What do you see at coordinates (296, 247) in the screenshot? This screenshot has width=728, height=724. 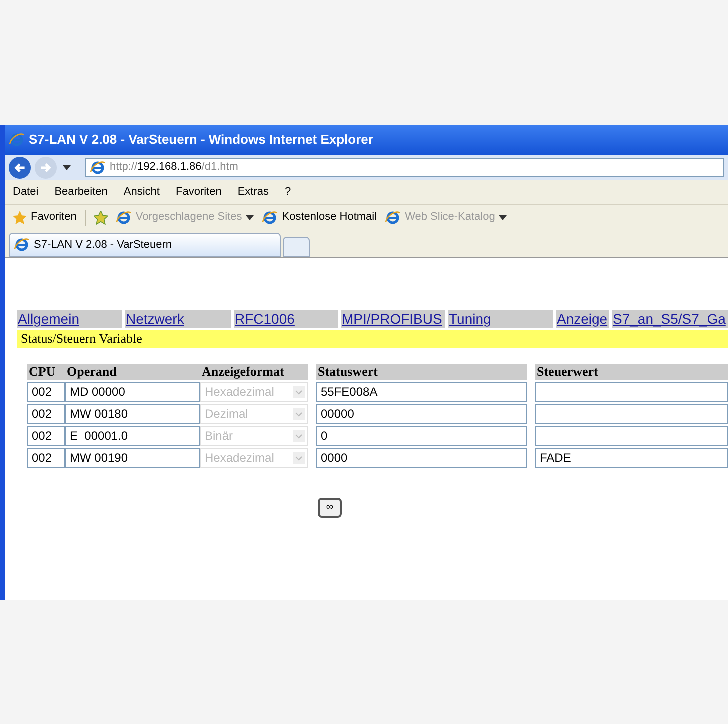 I see `new-tab-button` at bounding box center [296, 247].